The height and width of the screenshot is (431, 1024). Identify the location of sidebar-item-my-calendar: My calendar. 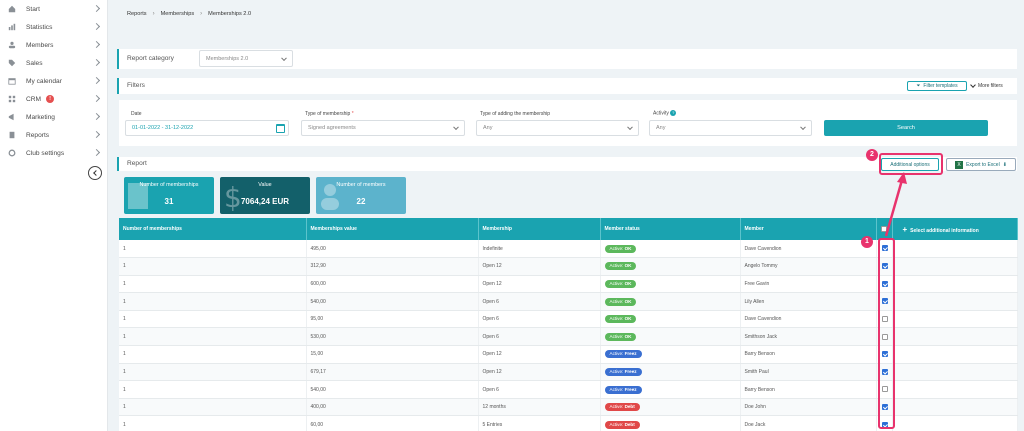
(53, 81).